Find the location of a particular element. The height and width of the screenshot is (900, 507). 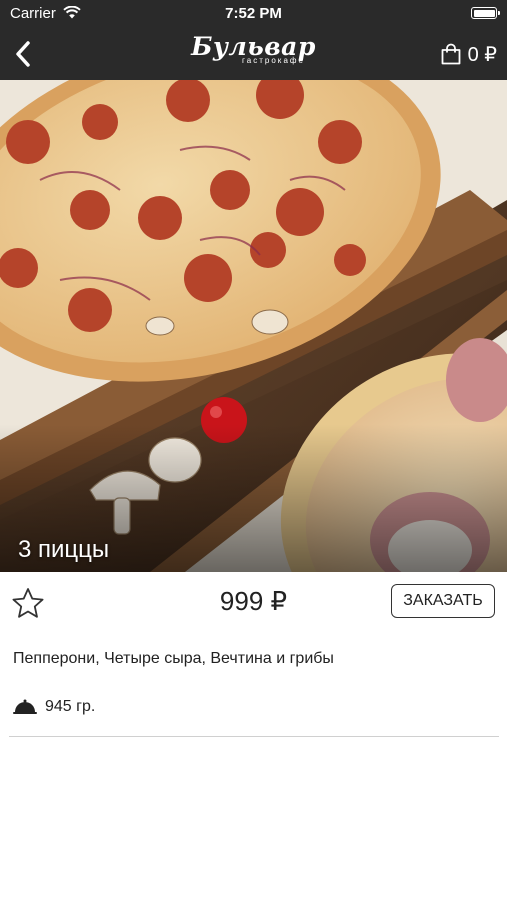

weight-row: 945 гр. is located at coordinates (54, 707).